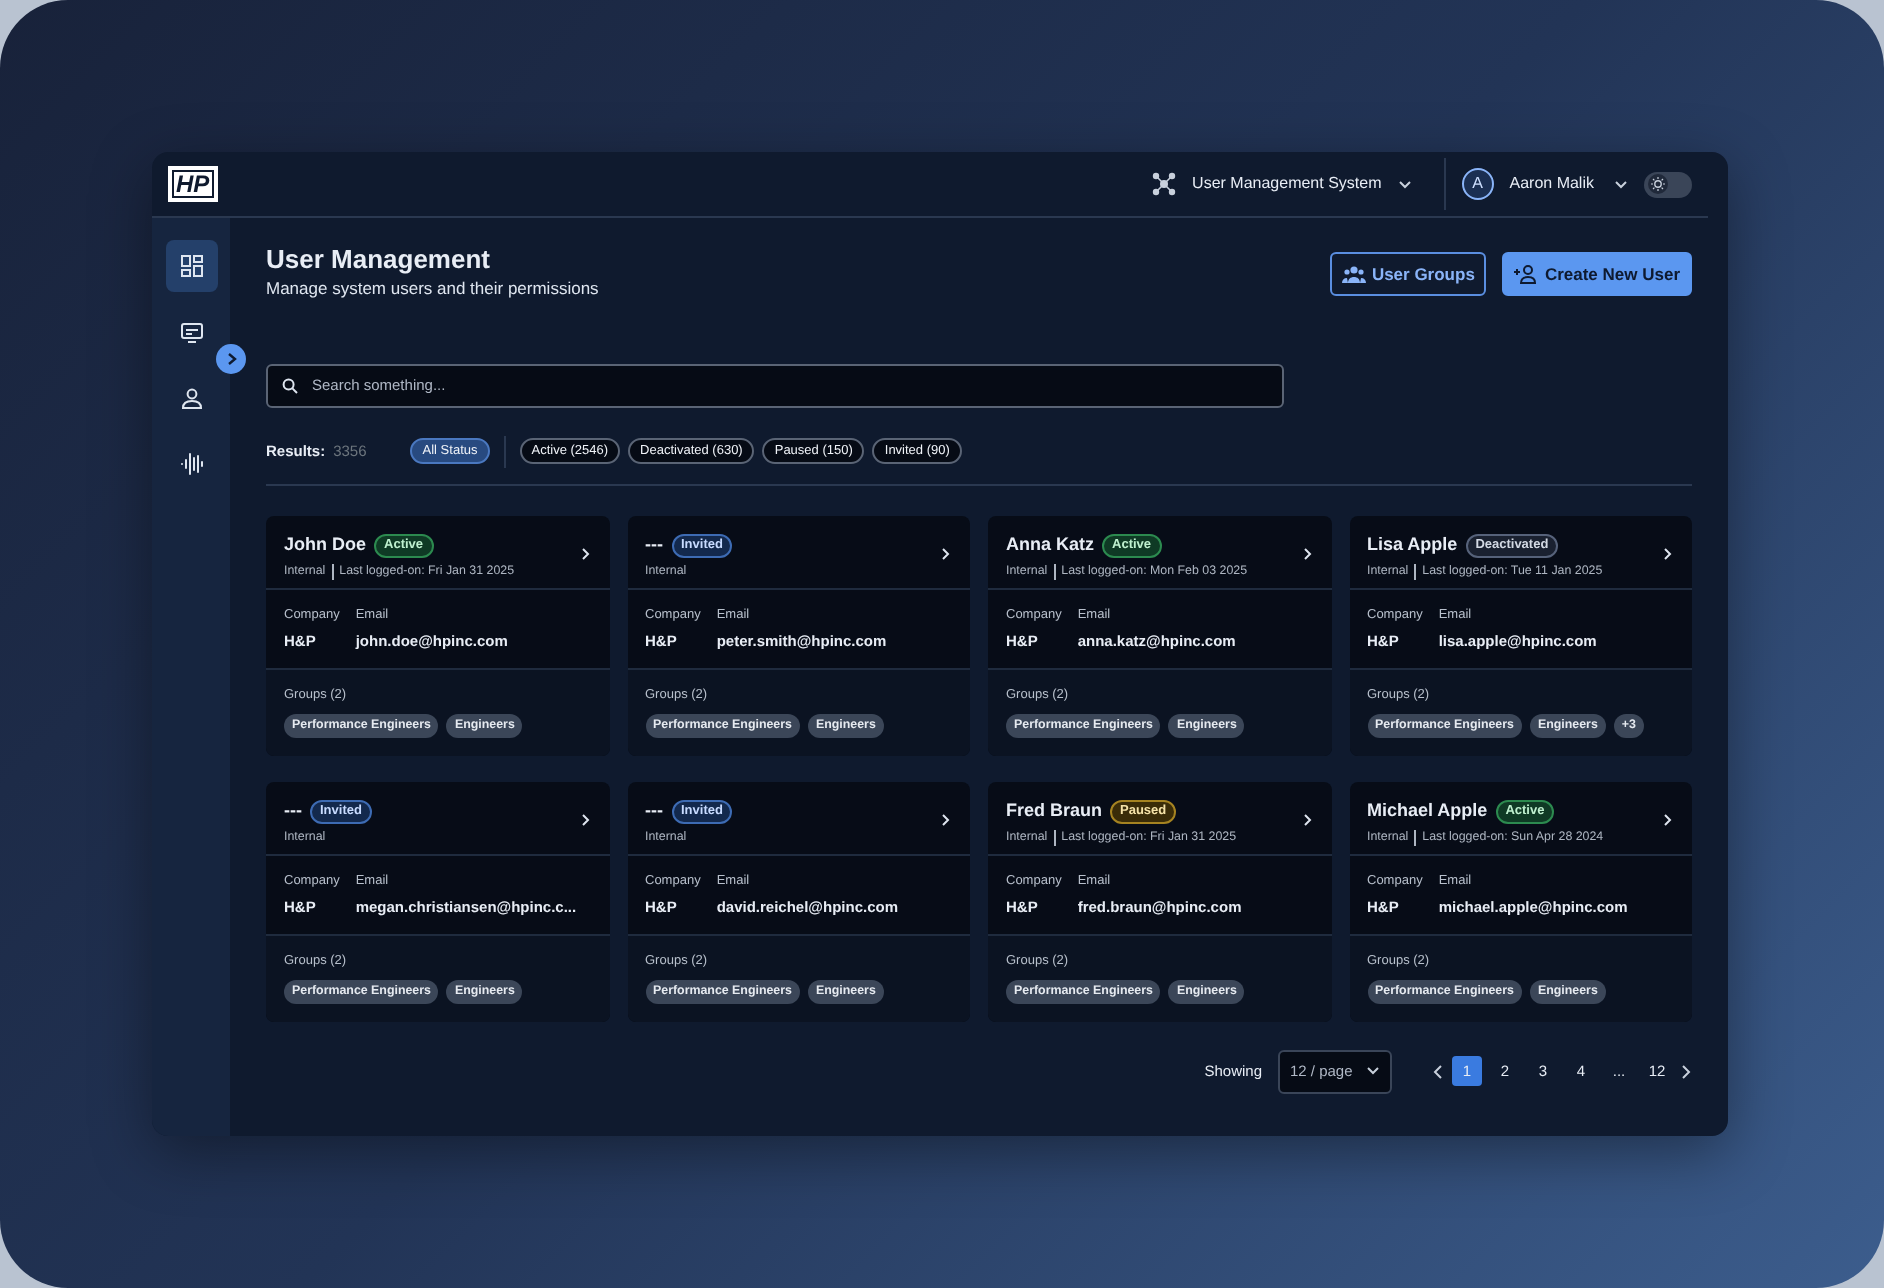 The image size is (1884, 1288). I want to click on system-name: User Management System, so click(1287, 184).